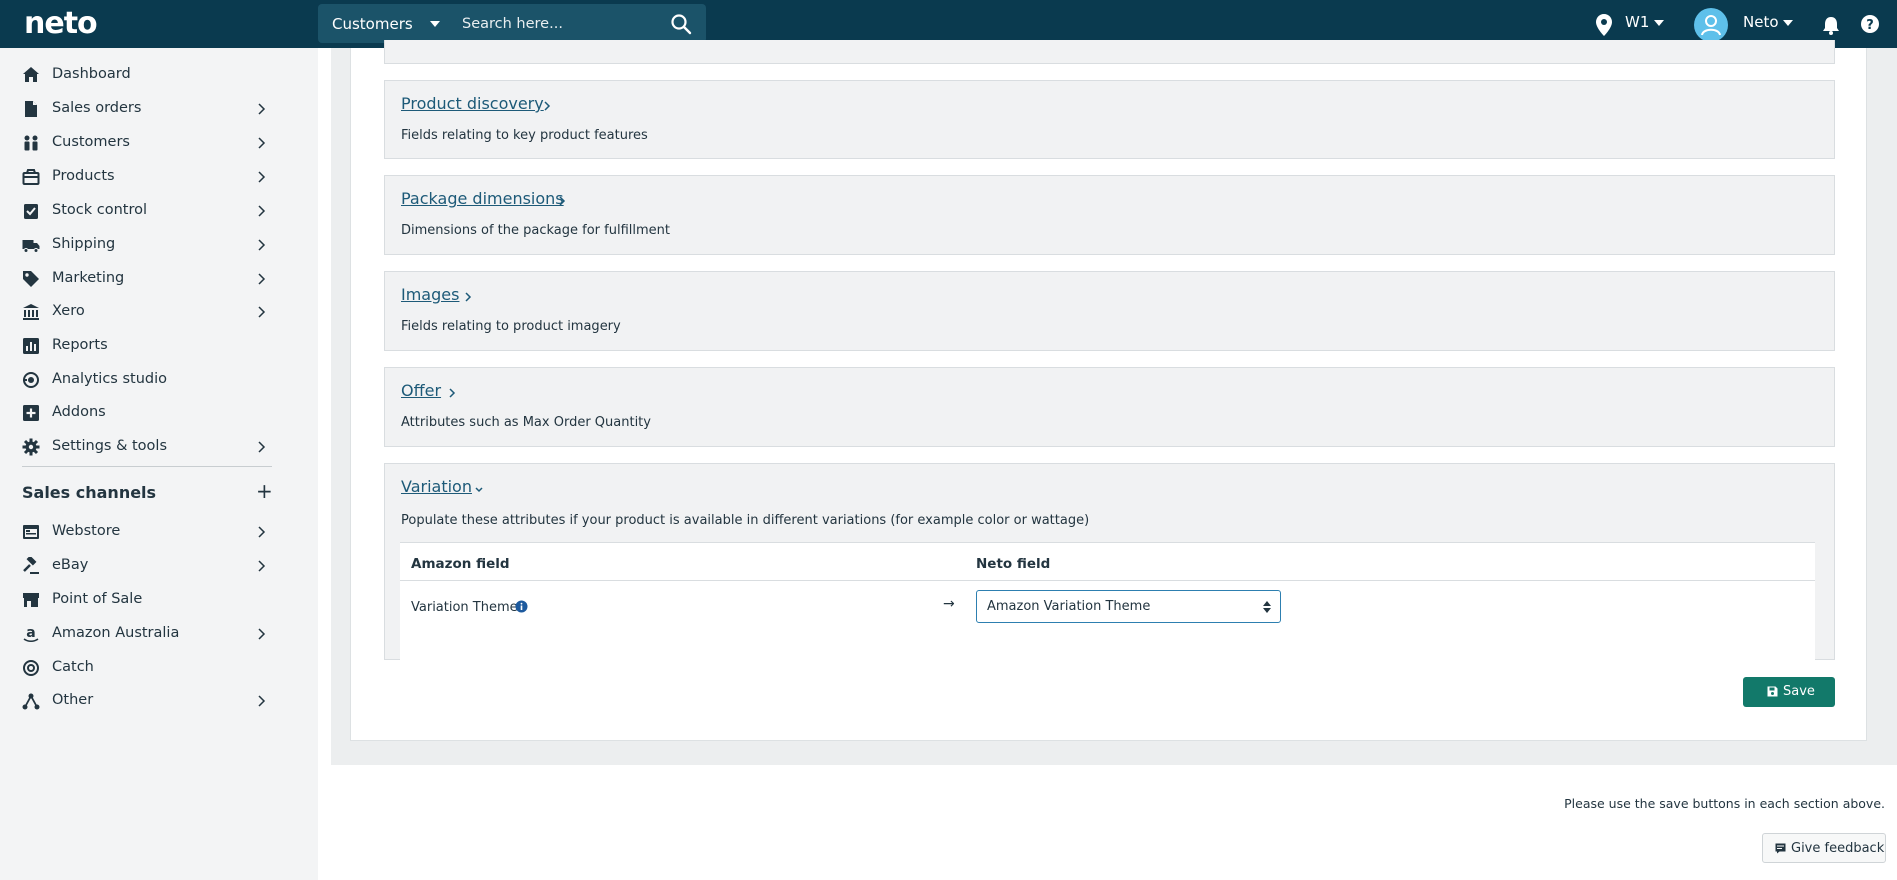 Image resolution: width=1897 pixels, height=880 pixels. I want to click on neto-field-select: Amazon Variation Theme, so click(1128, 606).